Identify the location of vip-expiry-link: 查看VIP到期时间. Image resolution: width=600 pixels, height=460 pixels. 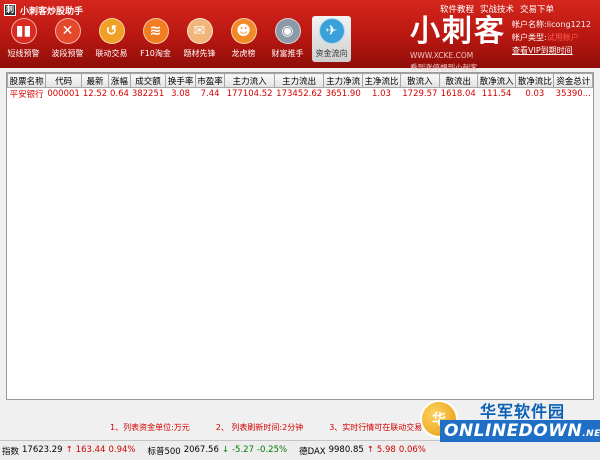
(542, 50).